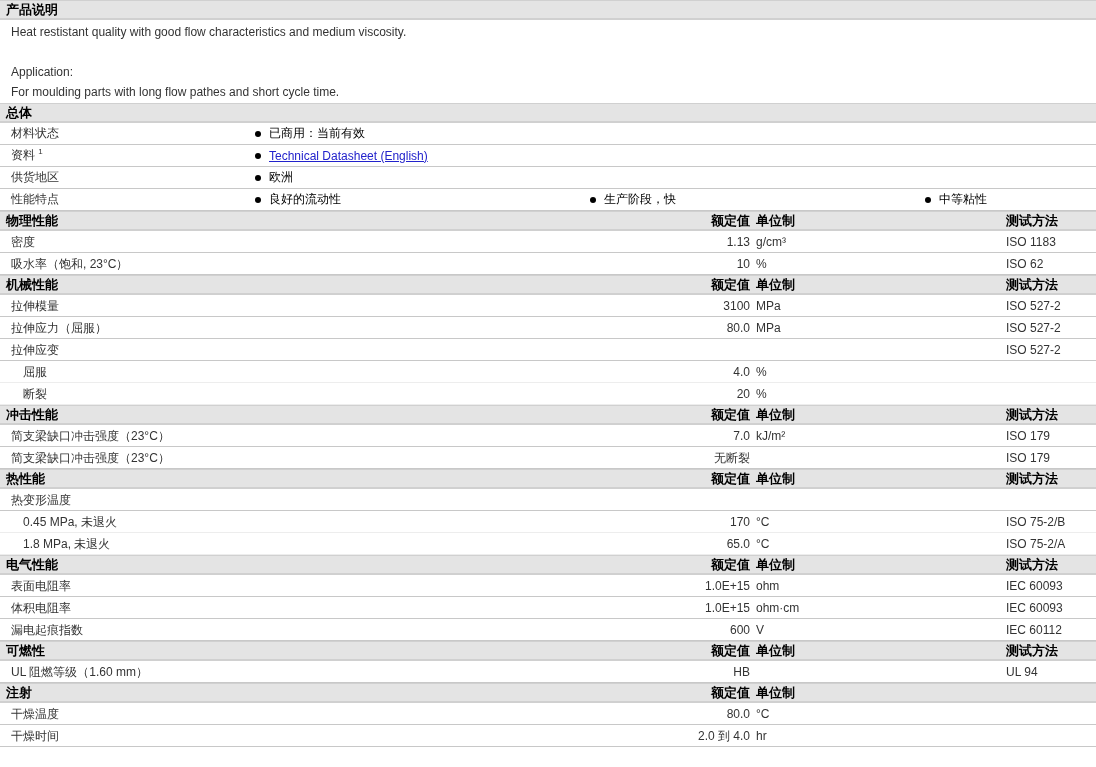 This screenshot has width=1096, height=767. I want to click on section-title: 机械性能, so click(31, 284).